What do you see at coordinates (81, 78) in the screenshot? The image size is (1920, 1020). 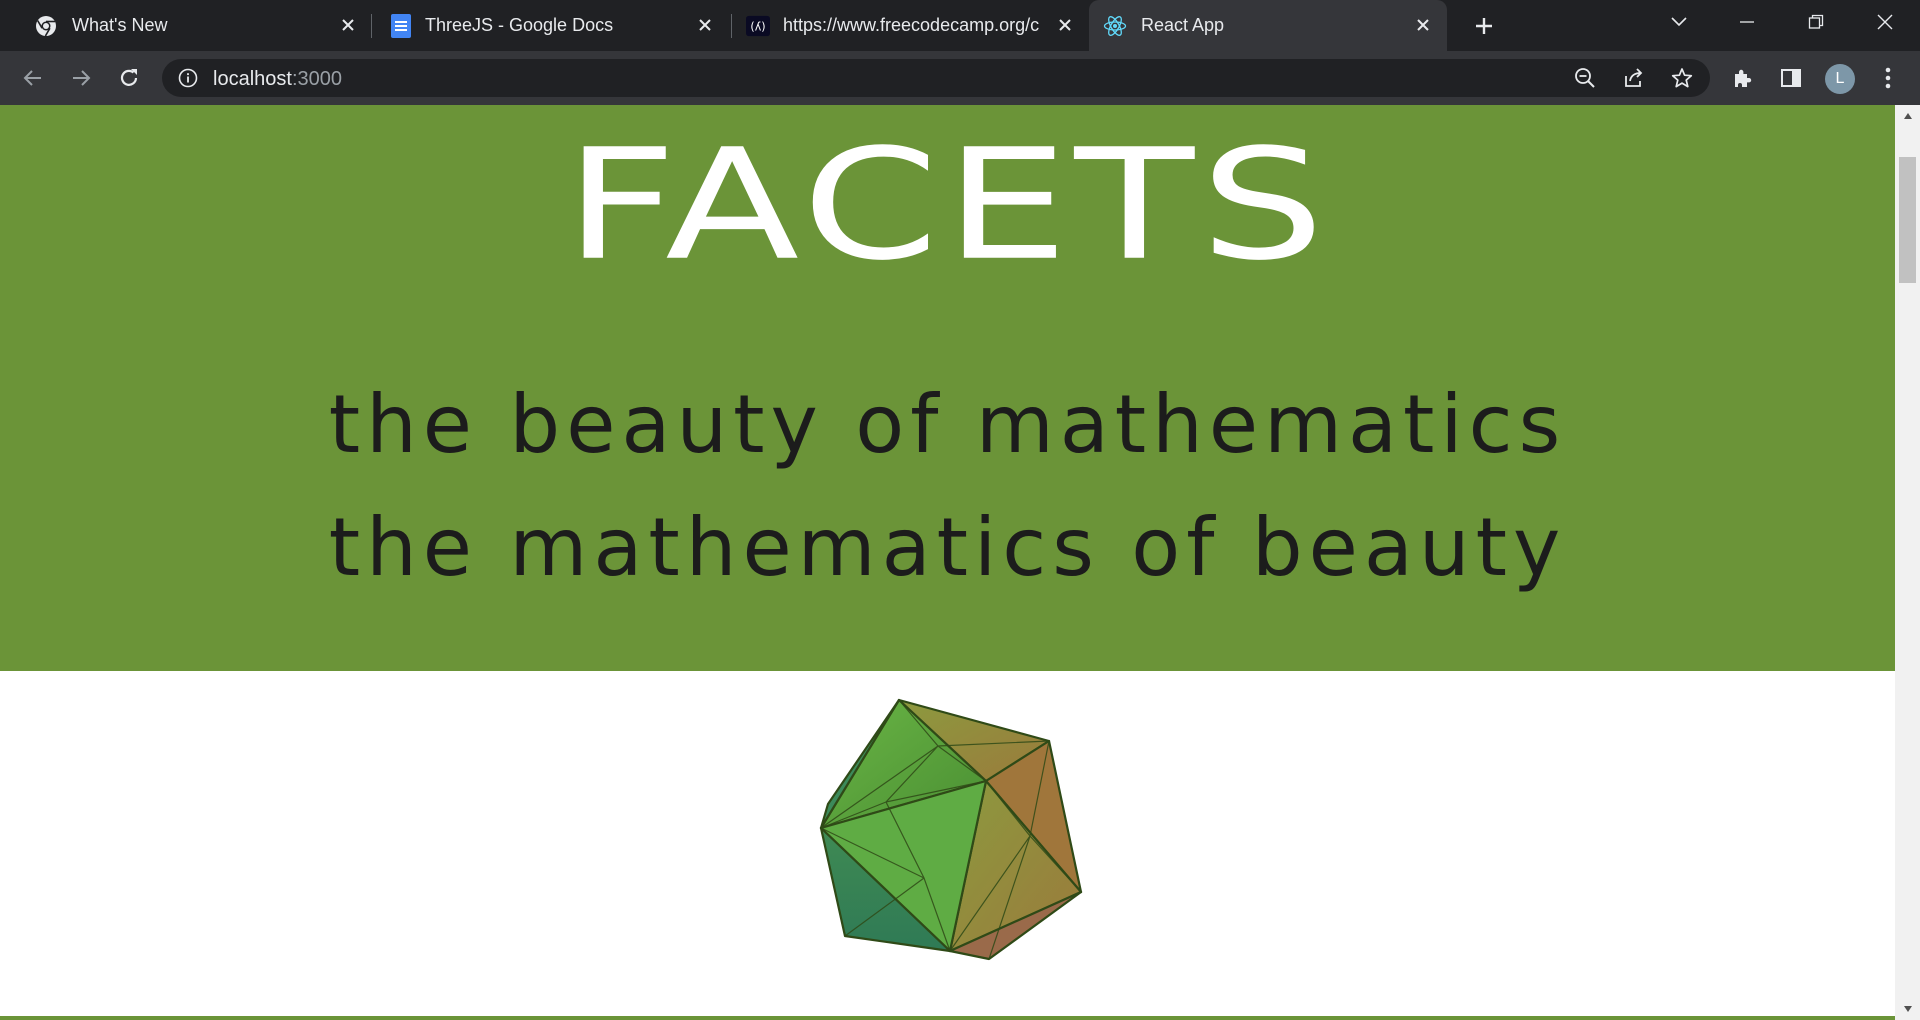 I see `forward-icon` at bounding box center [81, 78].